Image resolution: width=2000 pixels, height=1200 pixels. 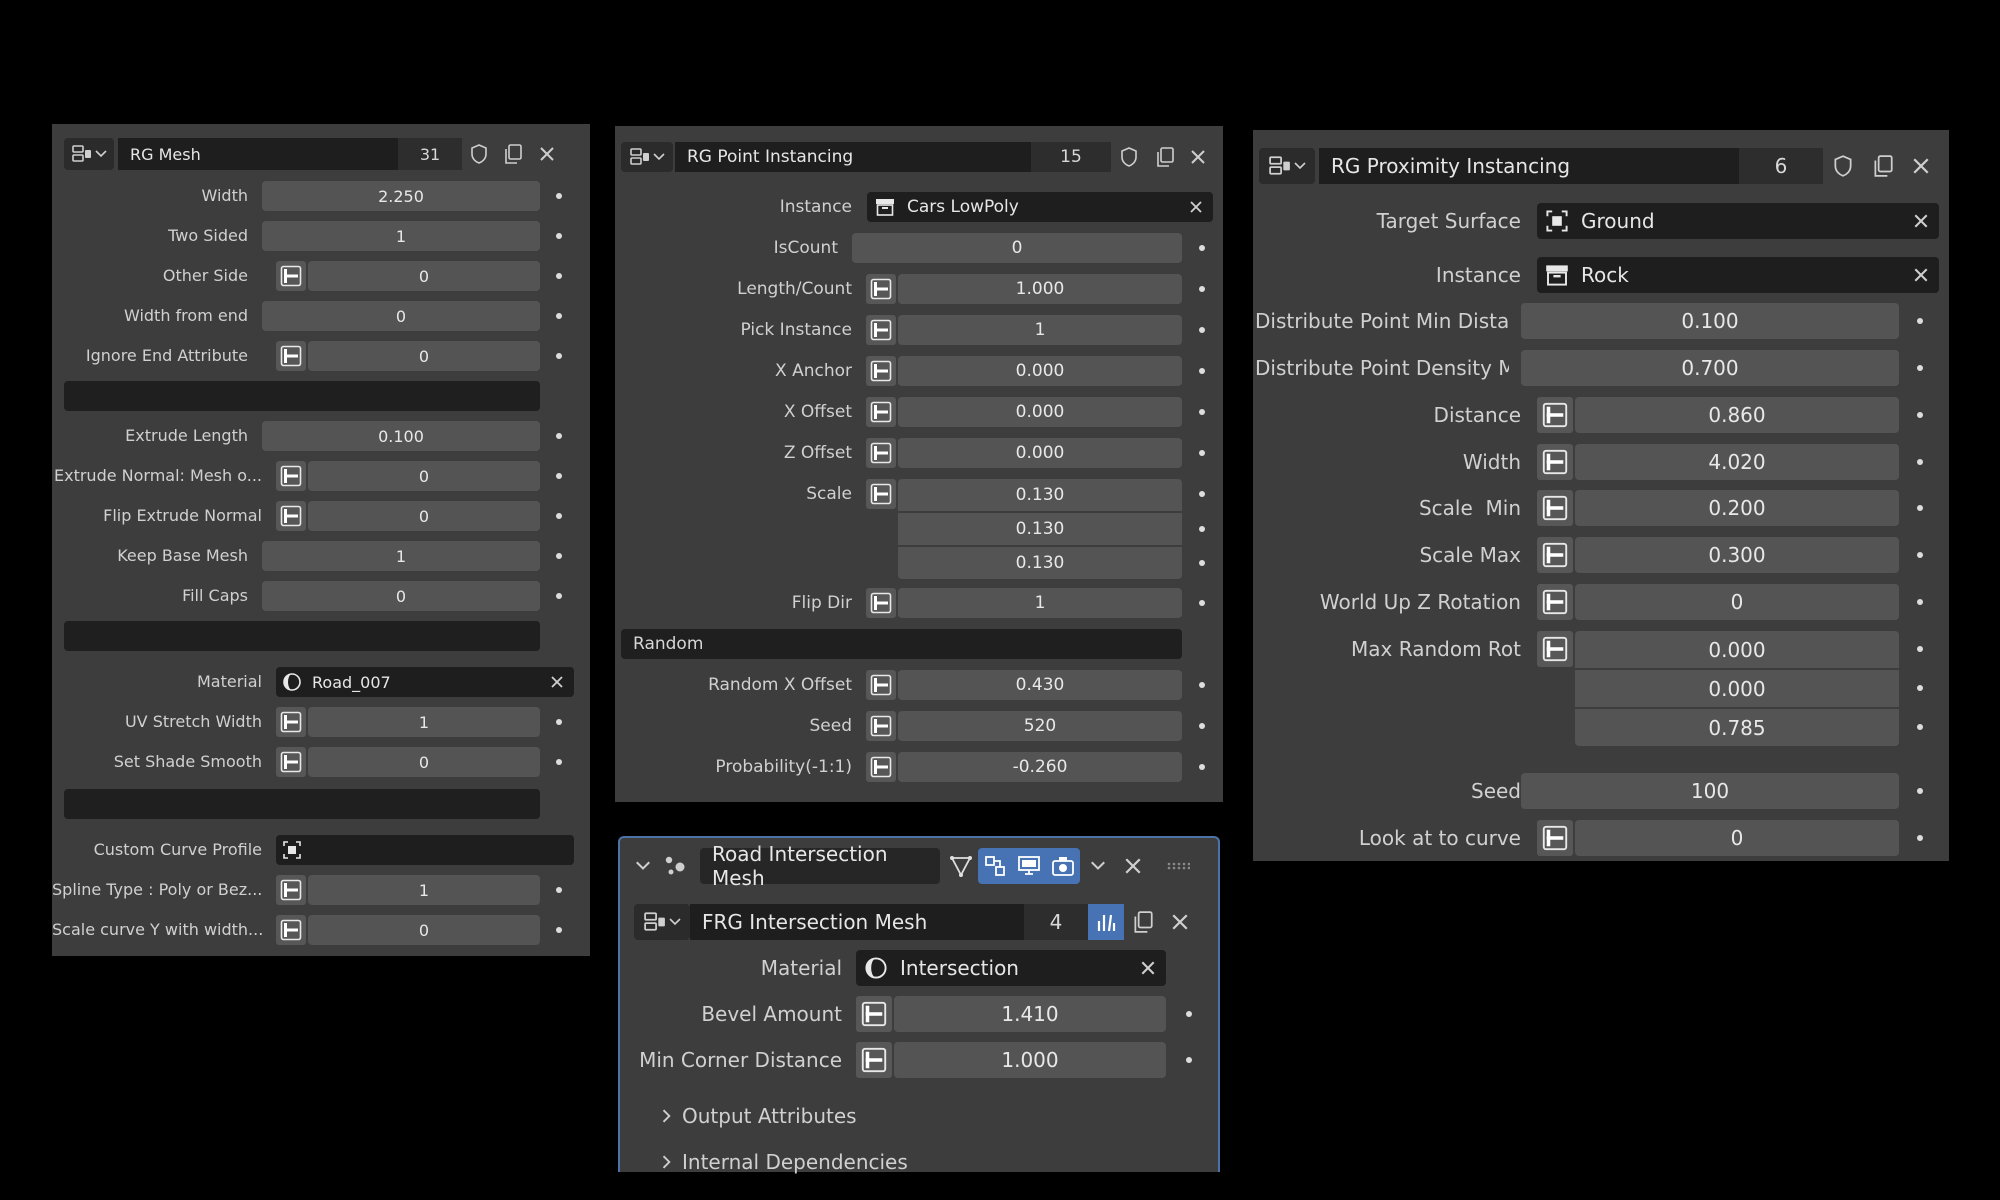 I want to click on edit-mode-toggle, so click(x=961, y=866).